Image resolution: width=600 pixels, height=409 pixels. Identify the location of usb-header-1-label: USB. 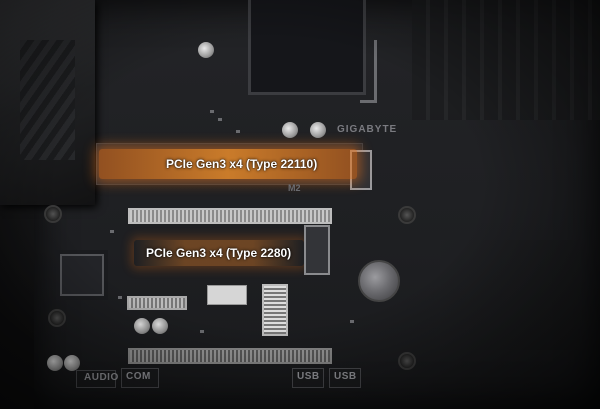
(308, 376).